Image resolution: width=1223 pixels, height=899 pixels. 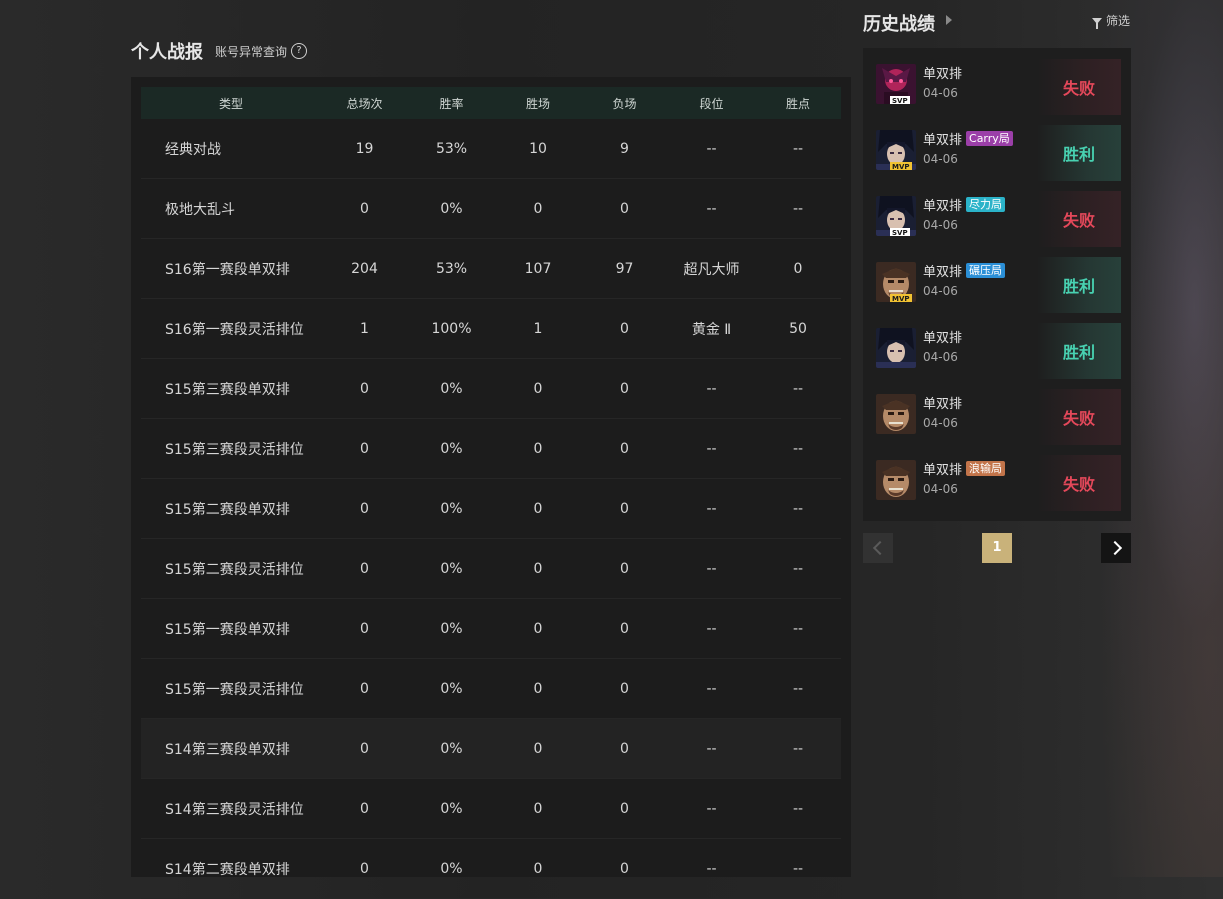 What do you see at coordinates (299, 51) in the screenshot?
I see `help-icon: ?` at bounding box center [299, 51].